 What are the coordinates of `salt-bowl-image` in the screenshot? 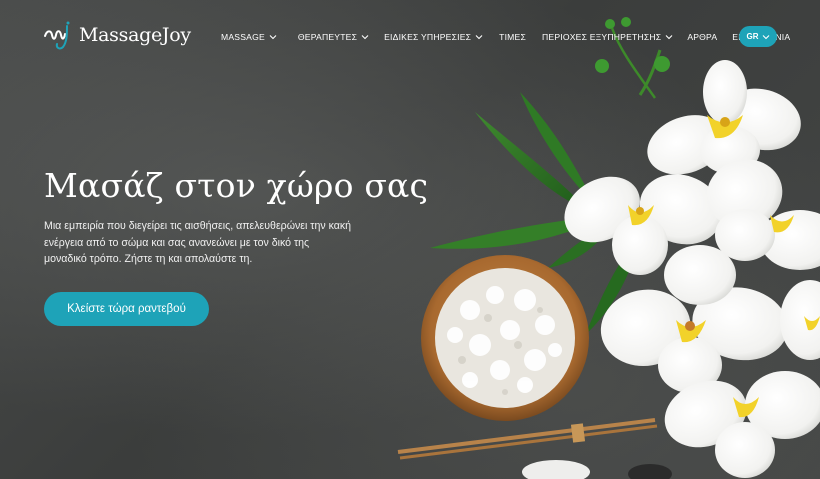 It's located at (505, 338).